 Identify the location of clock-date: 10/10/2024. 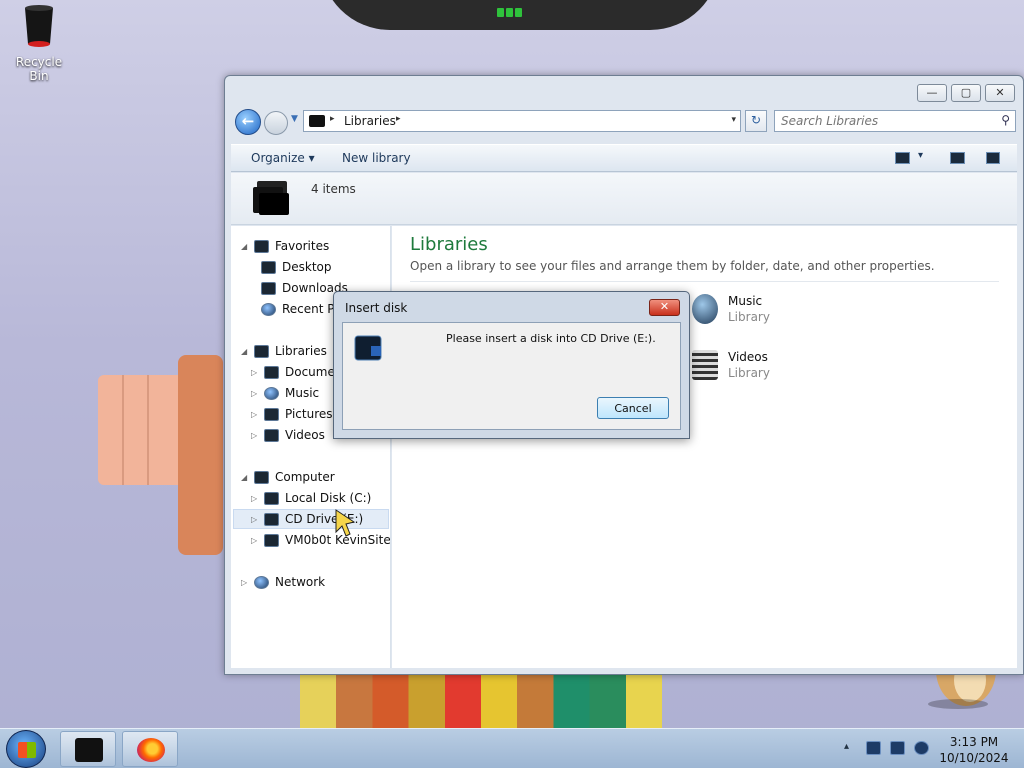
(974, 758).